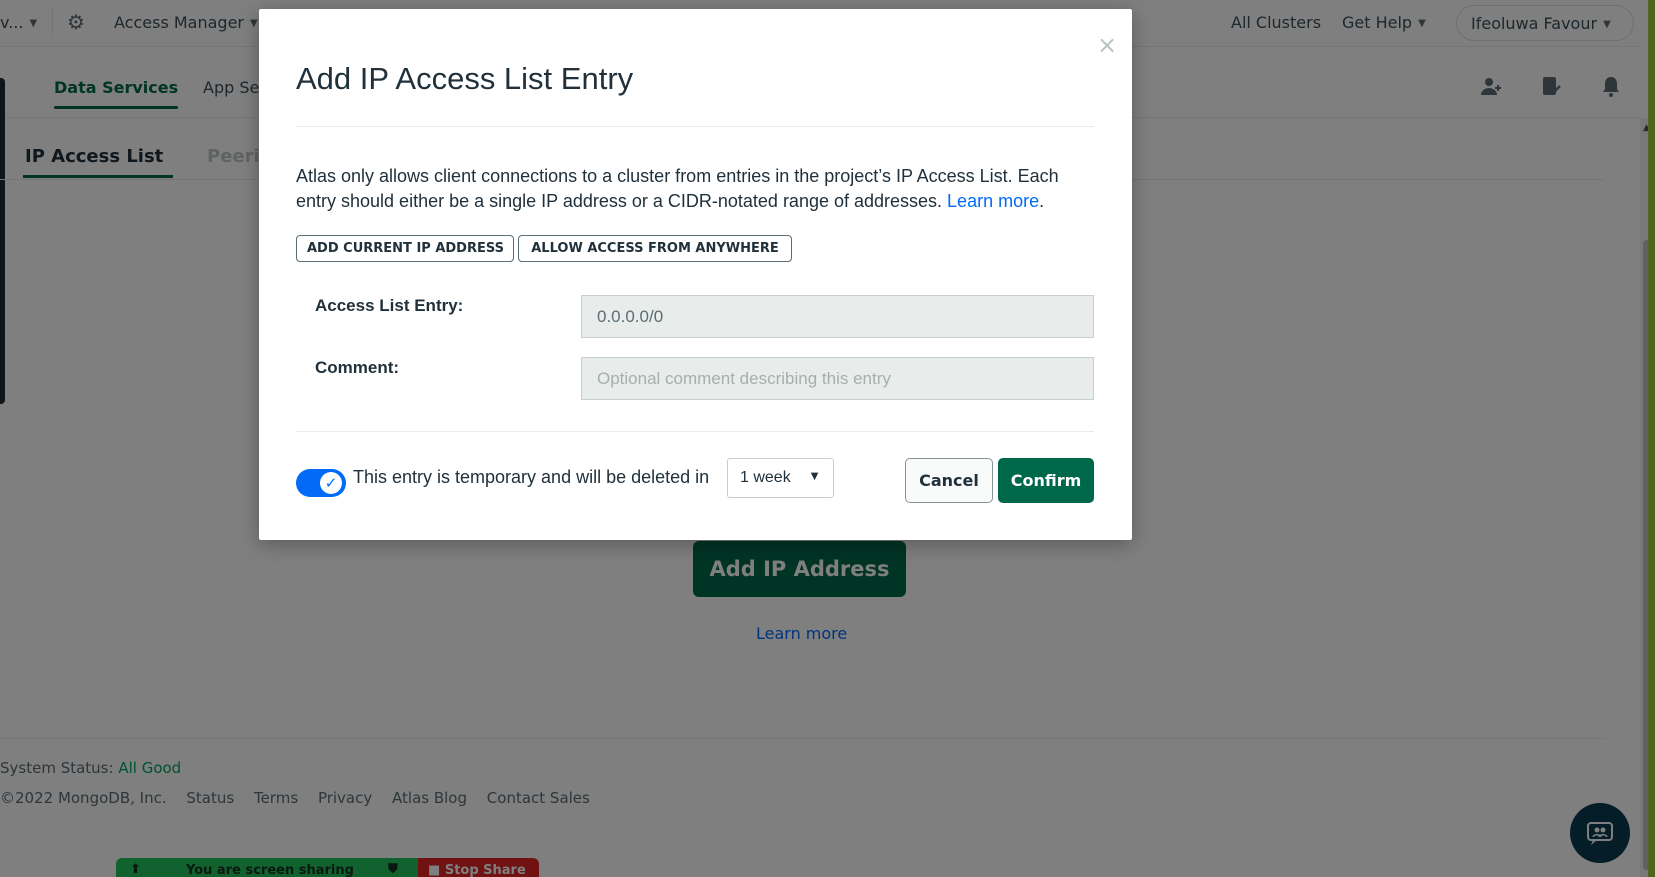 This screenshot has width=1655, height=877. Describe the element at coordinates (765, 477) in the screenshot. I see `duration-value: 1 week` at that location.